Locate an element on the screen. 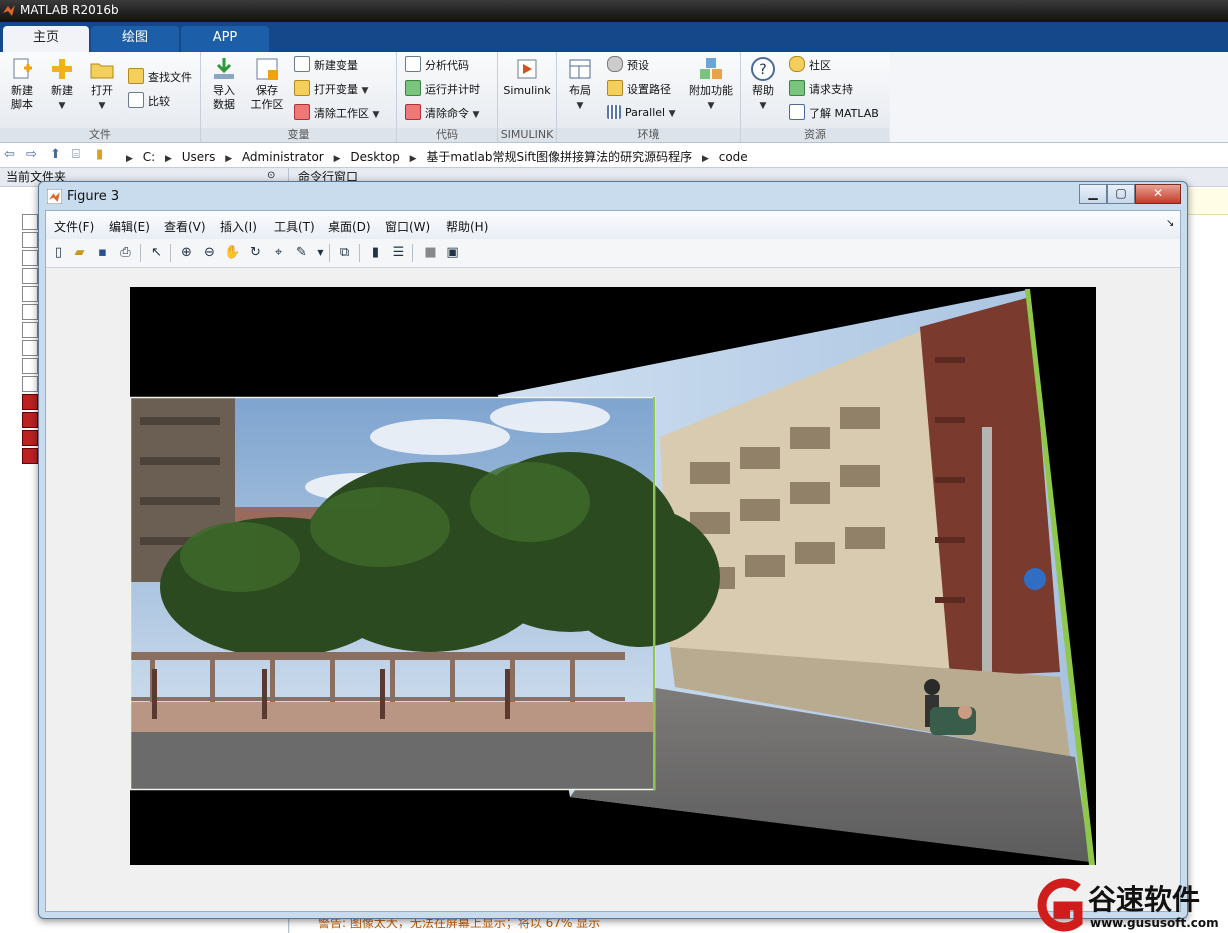 Image resolution: width=1228 pixels, height=933 pixels. brush-icon: ✎ is located at coordinates (301, 252).